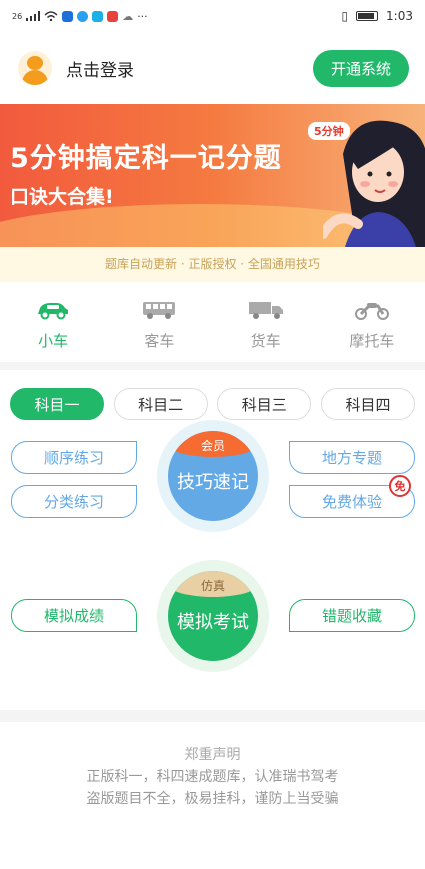 This screenshot has width=425, height=869. What do you see at coordinates (367, 16) in the screenshot?
I see `battery-icon` at bounding box center [367, 16].